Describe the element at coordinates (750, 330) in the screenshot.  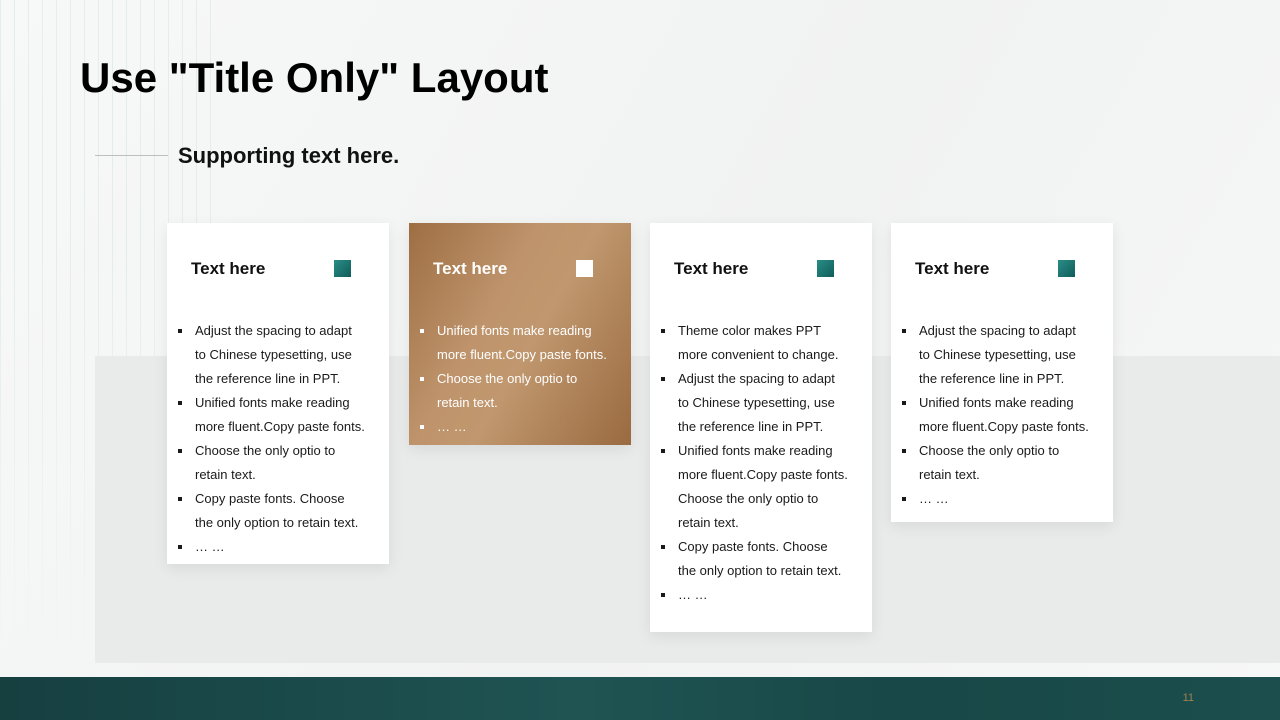
I see `card-list-text: Theme color makes PPT` at that location.